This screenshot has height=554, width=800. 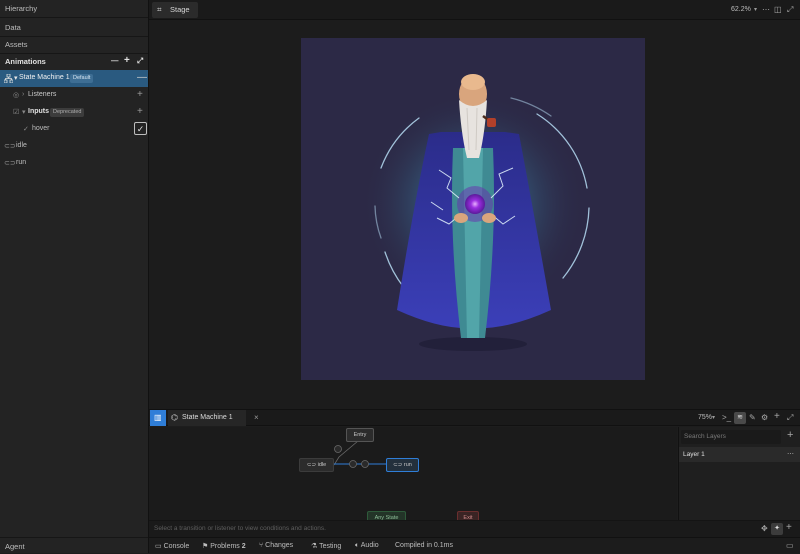 I want to click on graph-connections, so click(x=359, y=454).